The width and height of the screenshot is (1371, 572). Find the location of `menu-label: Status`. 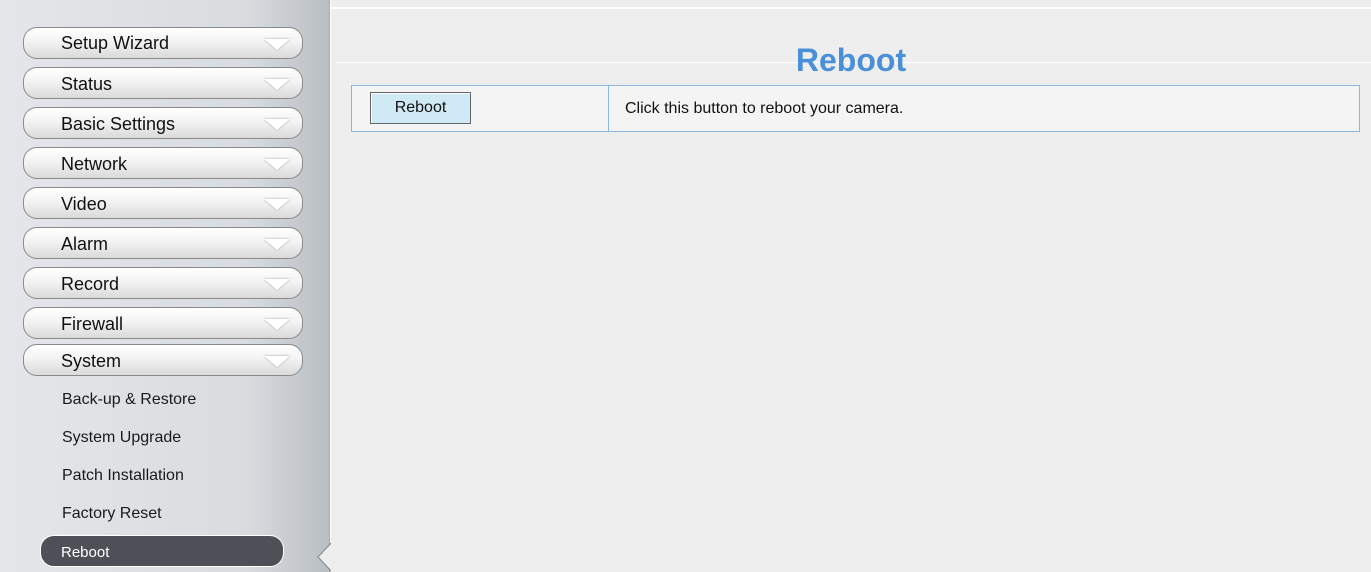

menu-label: Status is located at coordinates (87, 84).